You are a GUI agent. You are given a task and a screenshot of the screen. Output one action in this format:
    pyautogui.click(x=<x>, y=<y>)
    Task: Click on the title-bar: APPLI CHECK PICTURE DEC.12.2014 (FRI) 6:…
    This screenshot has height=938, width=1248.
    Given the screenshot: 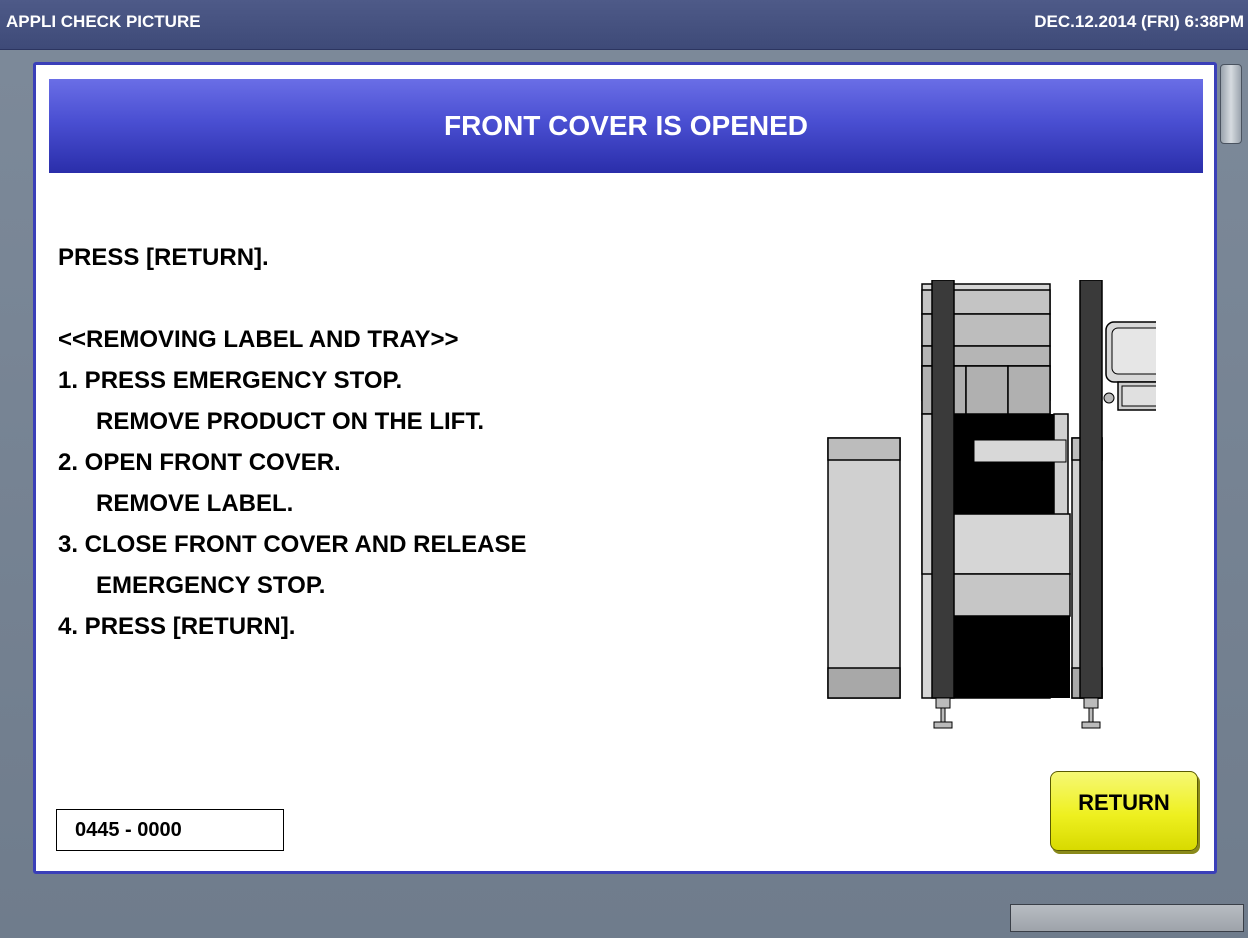 What is the action you would take?
    pyautogui.click(x=624, y=25)
    